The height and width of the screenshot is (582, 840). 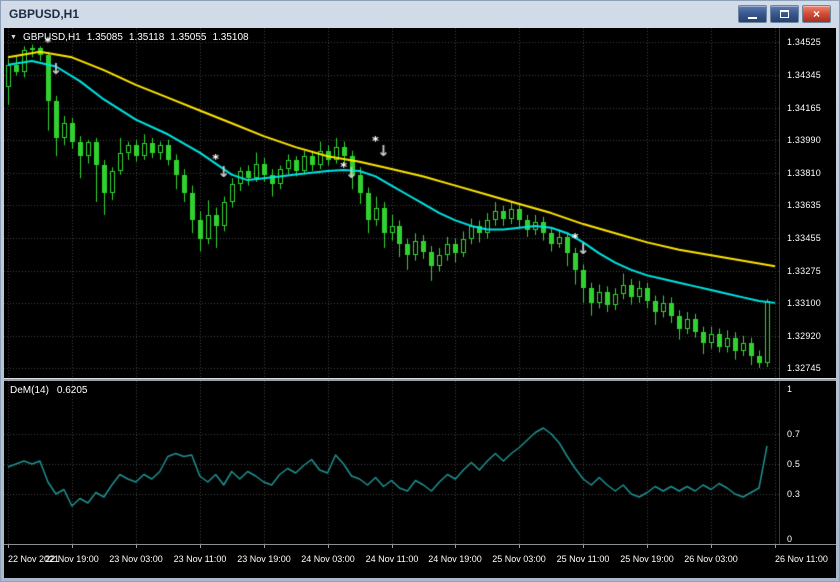 What do you see at coordinates (804, 237) in the screenshot?
I see `price-axis-label: 1.33455` at bounding box center [804, 237].